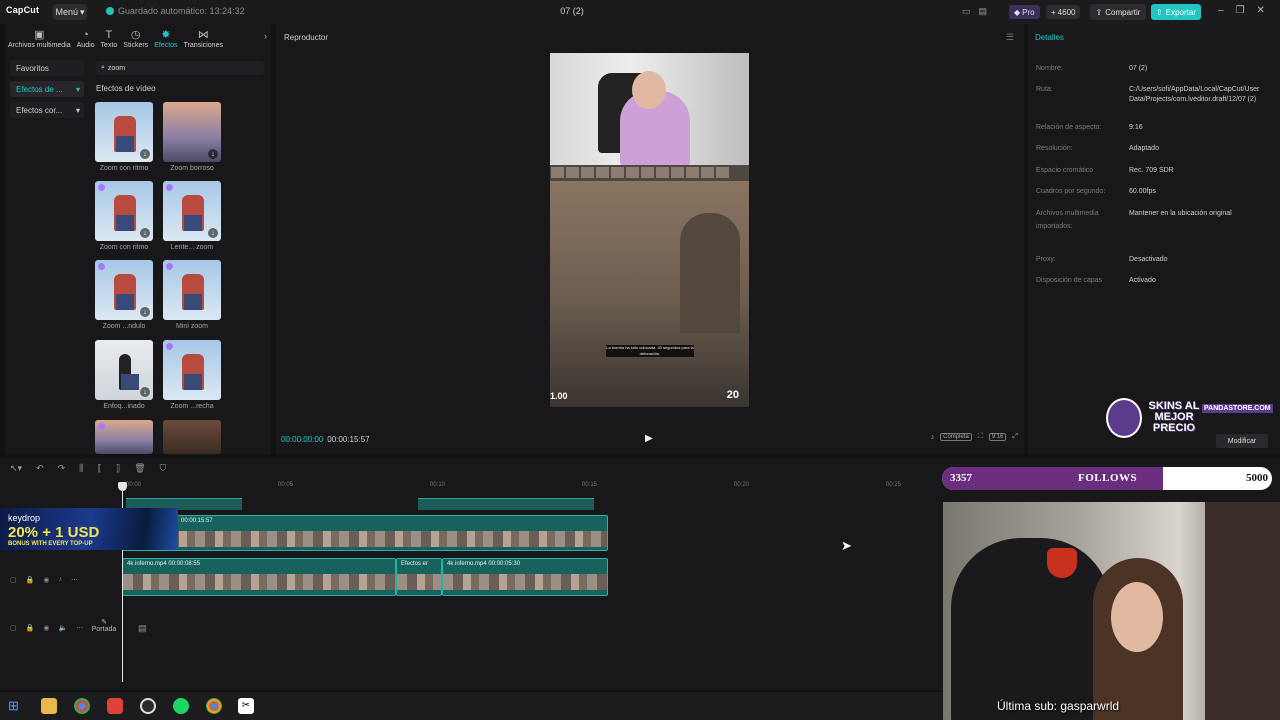  What do you see at coordinates (1010, 37) in the screenshot?
I see `menu-icon: ☰` at bounding box center [1010, 37].